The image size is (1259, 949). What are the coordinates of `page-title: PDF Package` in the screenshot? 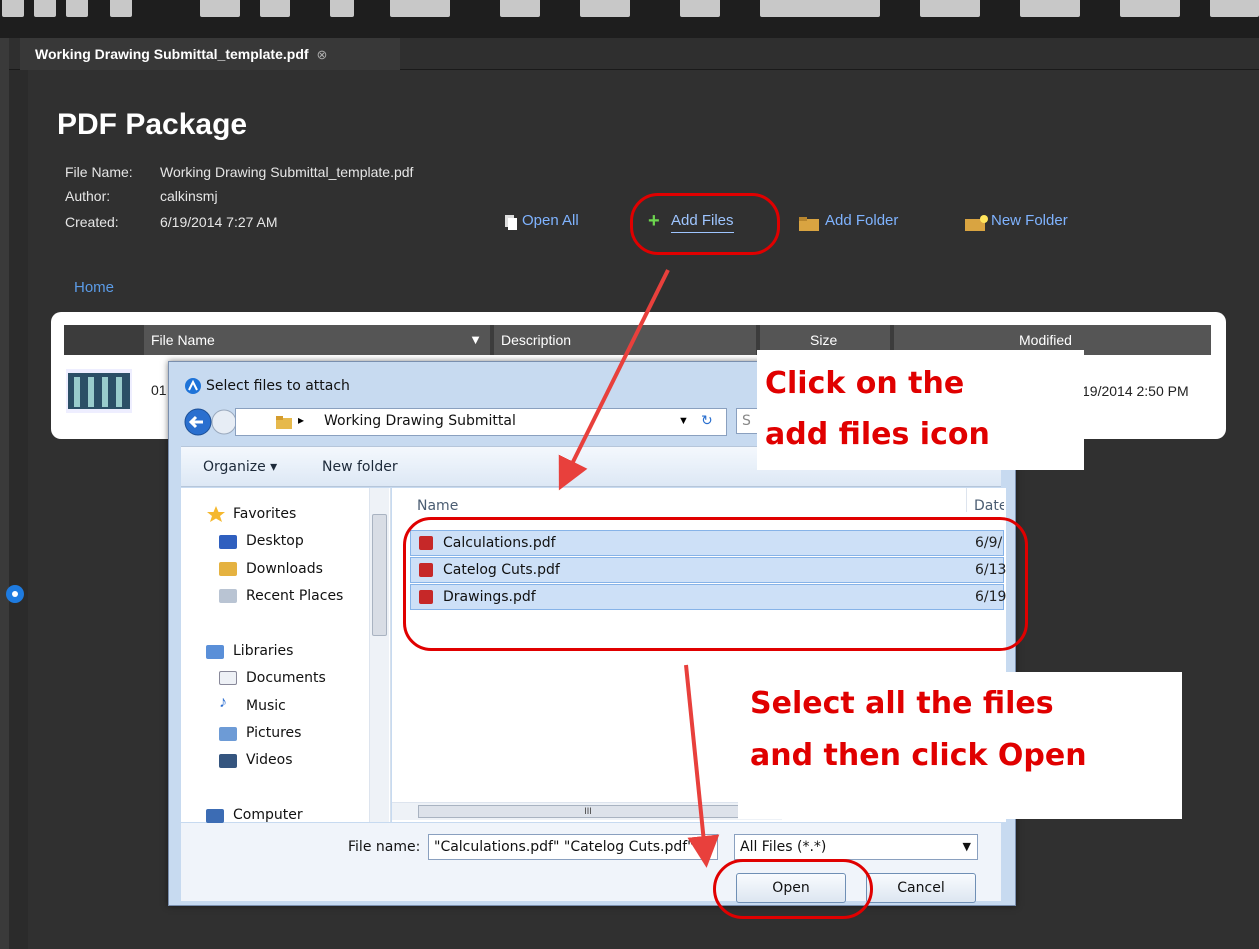 It's located at (152, 124).